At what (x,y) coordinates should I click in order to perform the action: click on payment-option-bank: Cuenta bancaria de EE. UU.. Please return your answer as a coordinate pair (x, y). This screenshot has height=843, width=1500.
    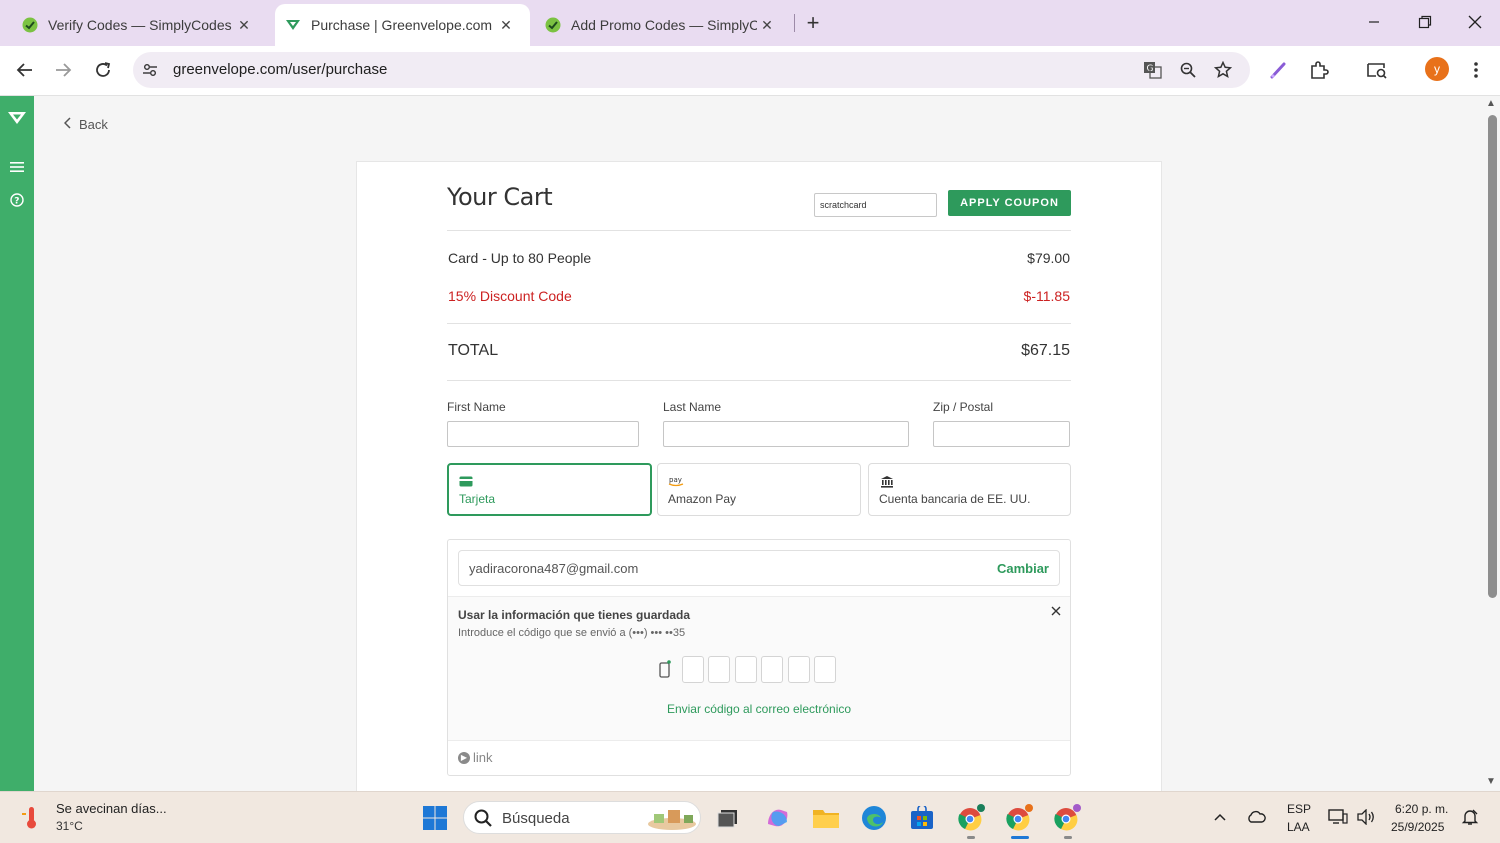
    Looking at the image, I should click on (969, 489).